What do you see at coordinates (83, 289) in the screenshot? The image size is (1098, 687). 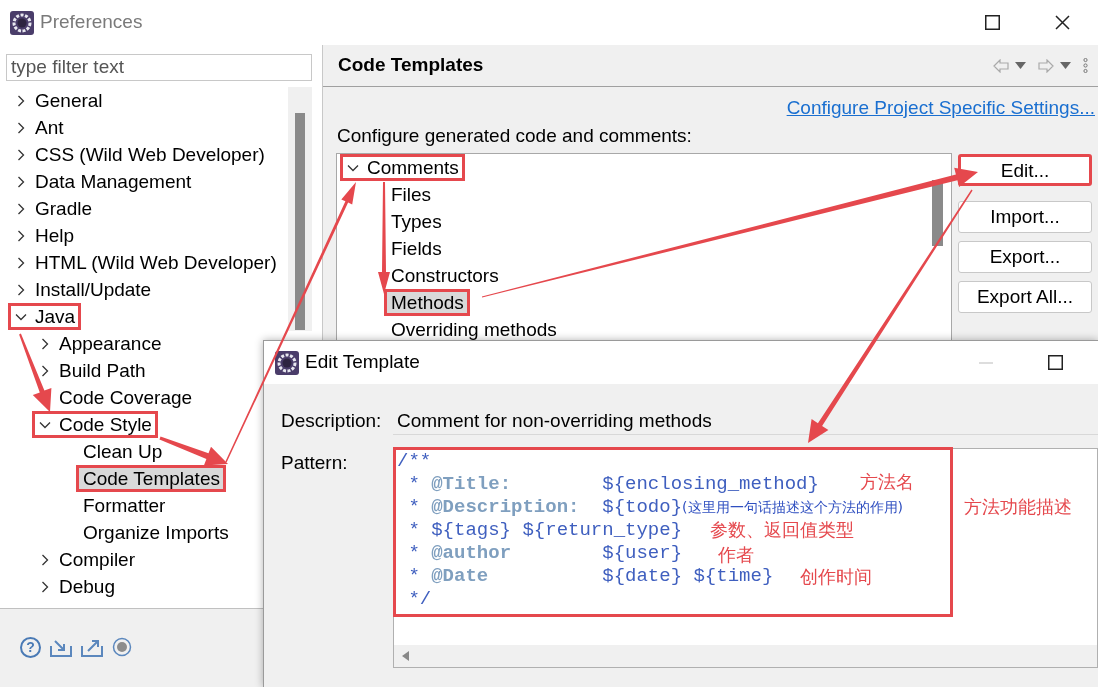 I see `tree-item: Install/Update` at bounding box center [83, 289].